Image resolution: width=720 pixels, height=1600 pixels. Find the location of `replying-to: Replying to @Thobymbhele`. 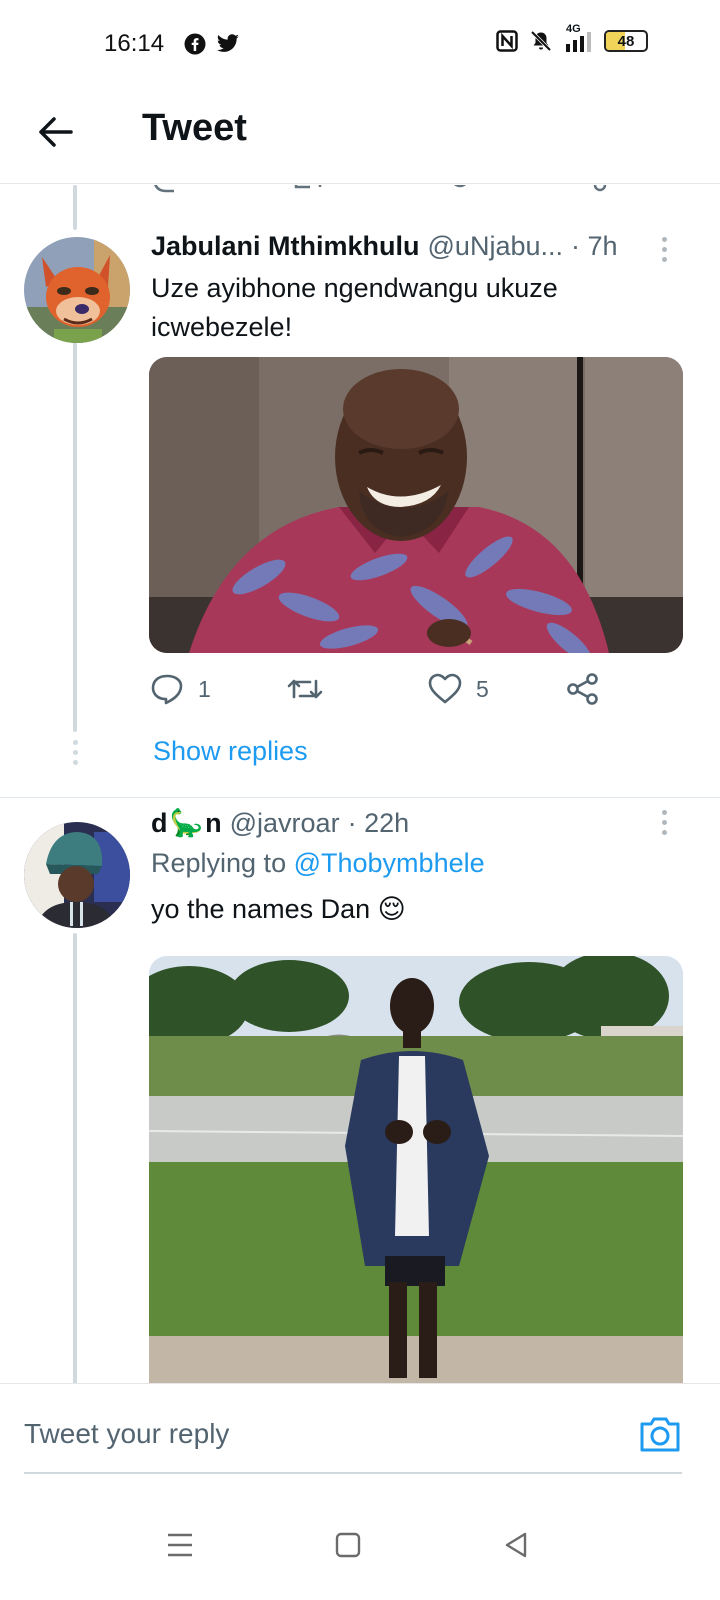

replying-to: Replying to @Thobymbhele is located at coordinates (318, 863).